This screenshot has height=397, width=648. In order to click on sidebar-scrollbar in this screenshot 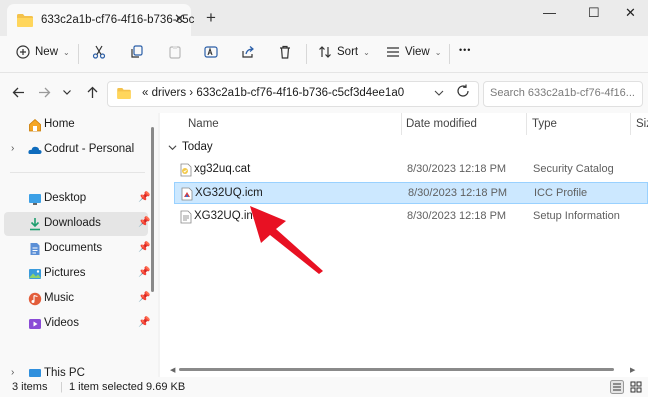, I will do `click(152, 209)`.